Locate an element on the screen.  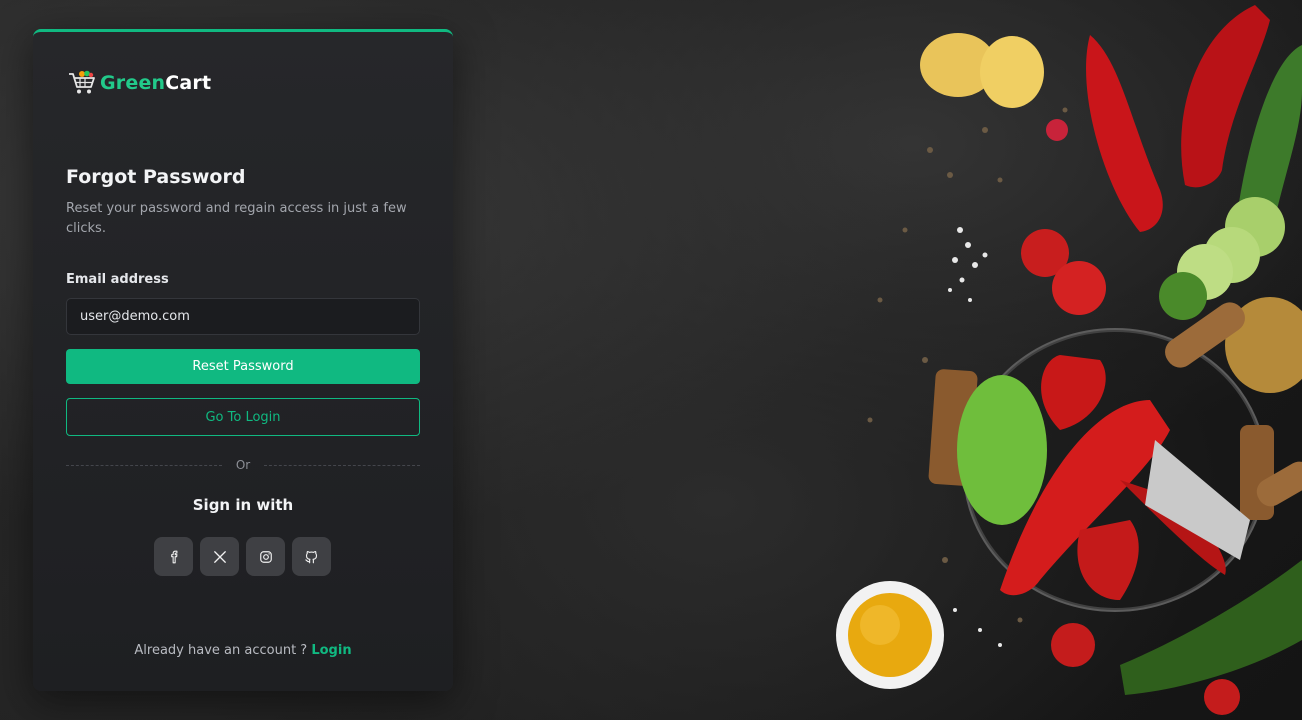
email-field is located at coordinates (243, 316).